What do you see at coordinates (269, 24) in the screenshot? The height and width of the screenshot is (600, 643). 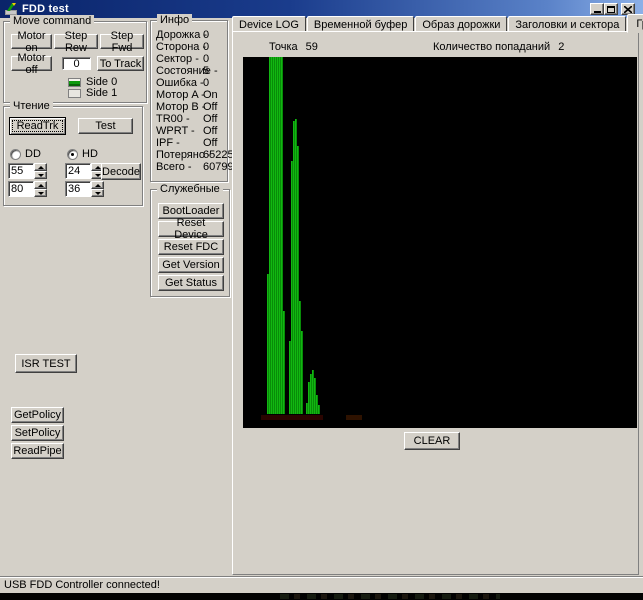 I see `tab-device-log: Device LOG` at bounding box center [269, 24].